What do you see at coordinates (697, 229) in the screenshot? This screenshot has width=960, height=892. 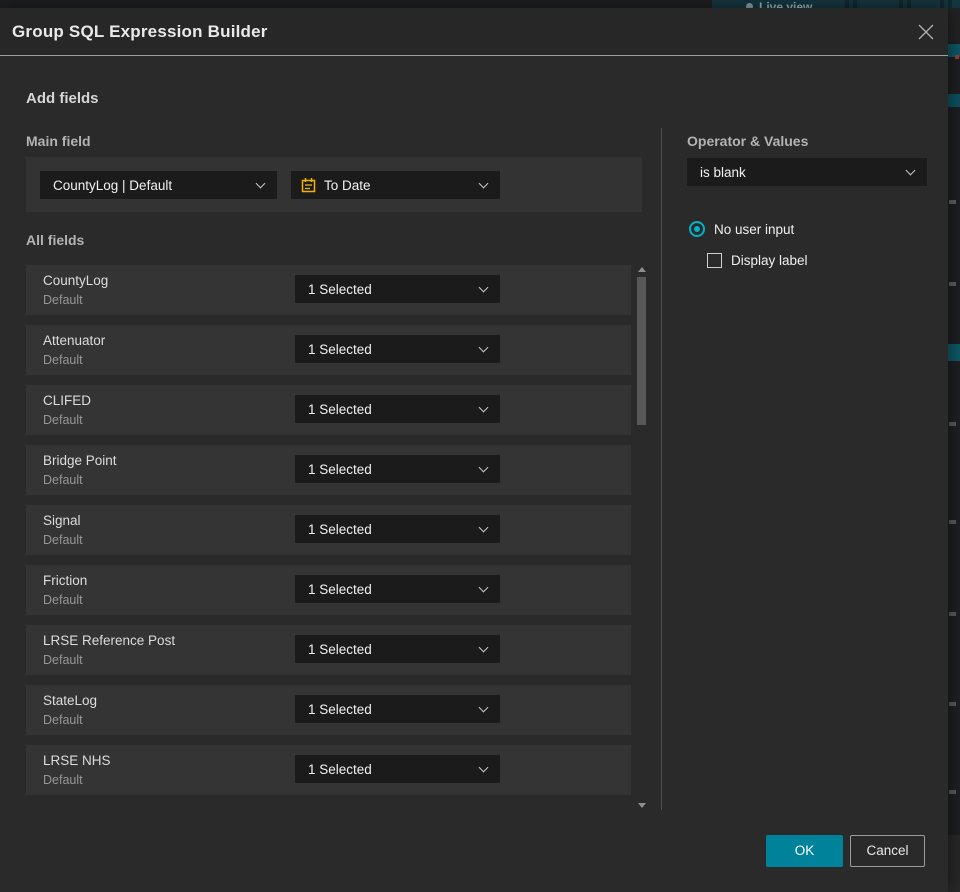 I see `no-user-input-radio` at bounding box center [697, 229].